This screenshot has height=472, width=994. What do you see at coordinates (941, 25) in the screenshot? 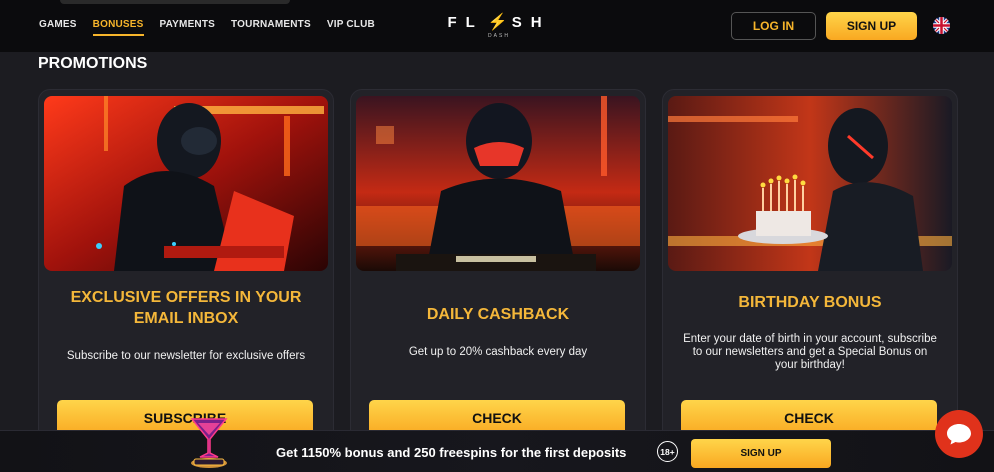
I see `uk-flag-icon` at bounding box center [941, 25].